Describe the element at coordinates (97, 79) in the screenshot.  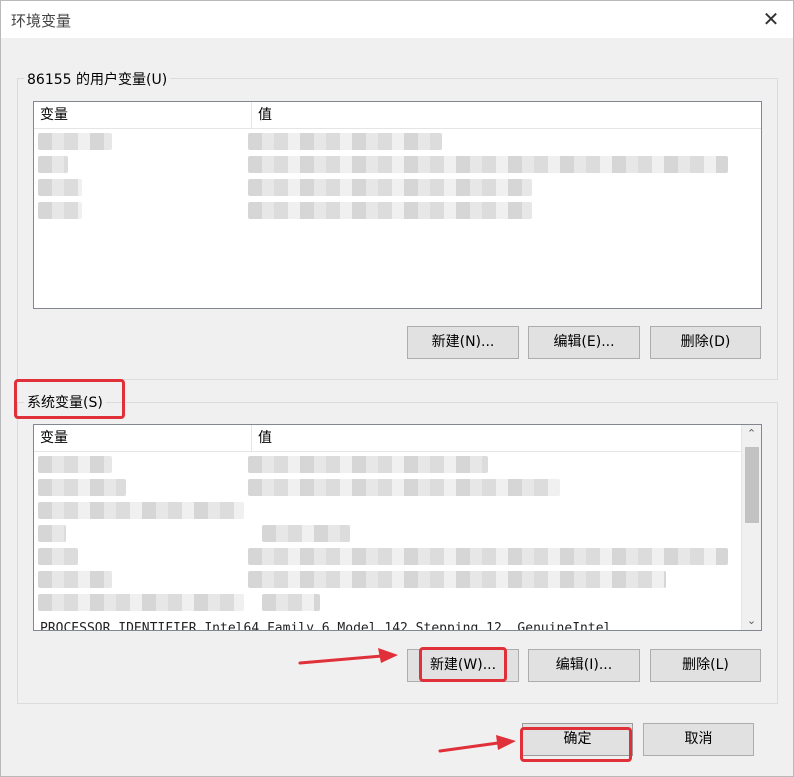
I see `user-variables-label: 86155 的用户变量(U)` at that location.